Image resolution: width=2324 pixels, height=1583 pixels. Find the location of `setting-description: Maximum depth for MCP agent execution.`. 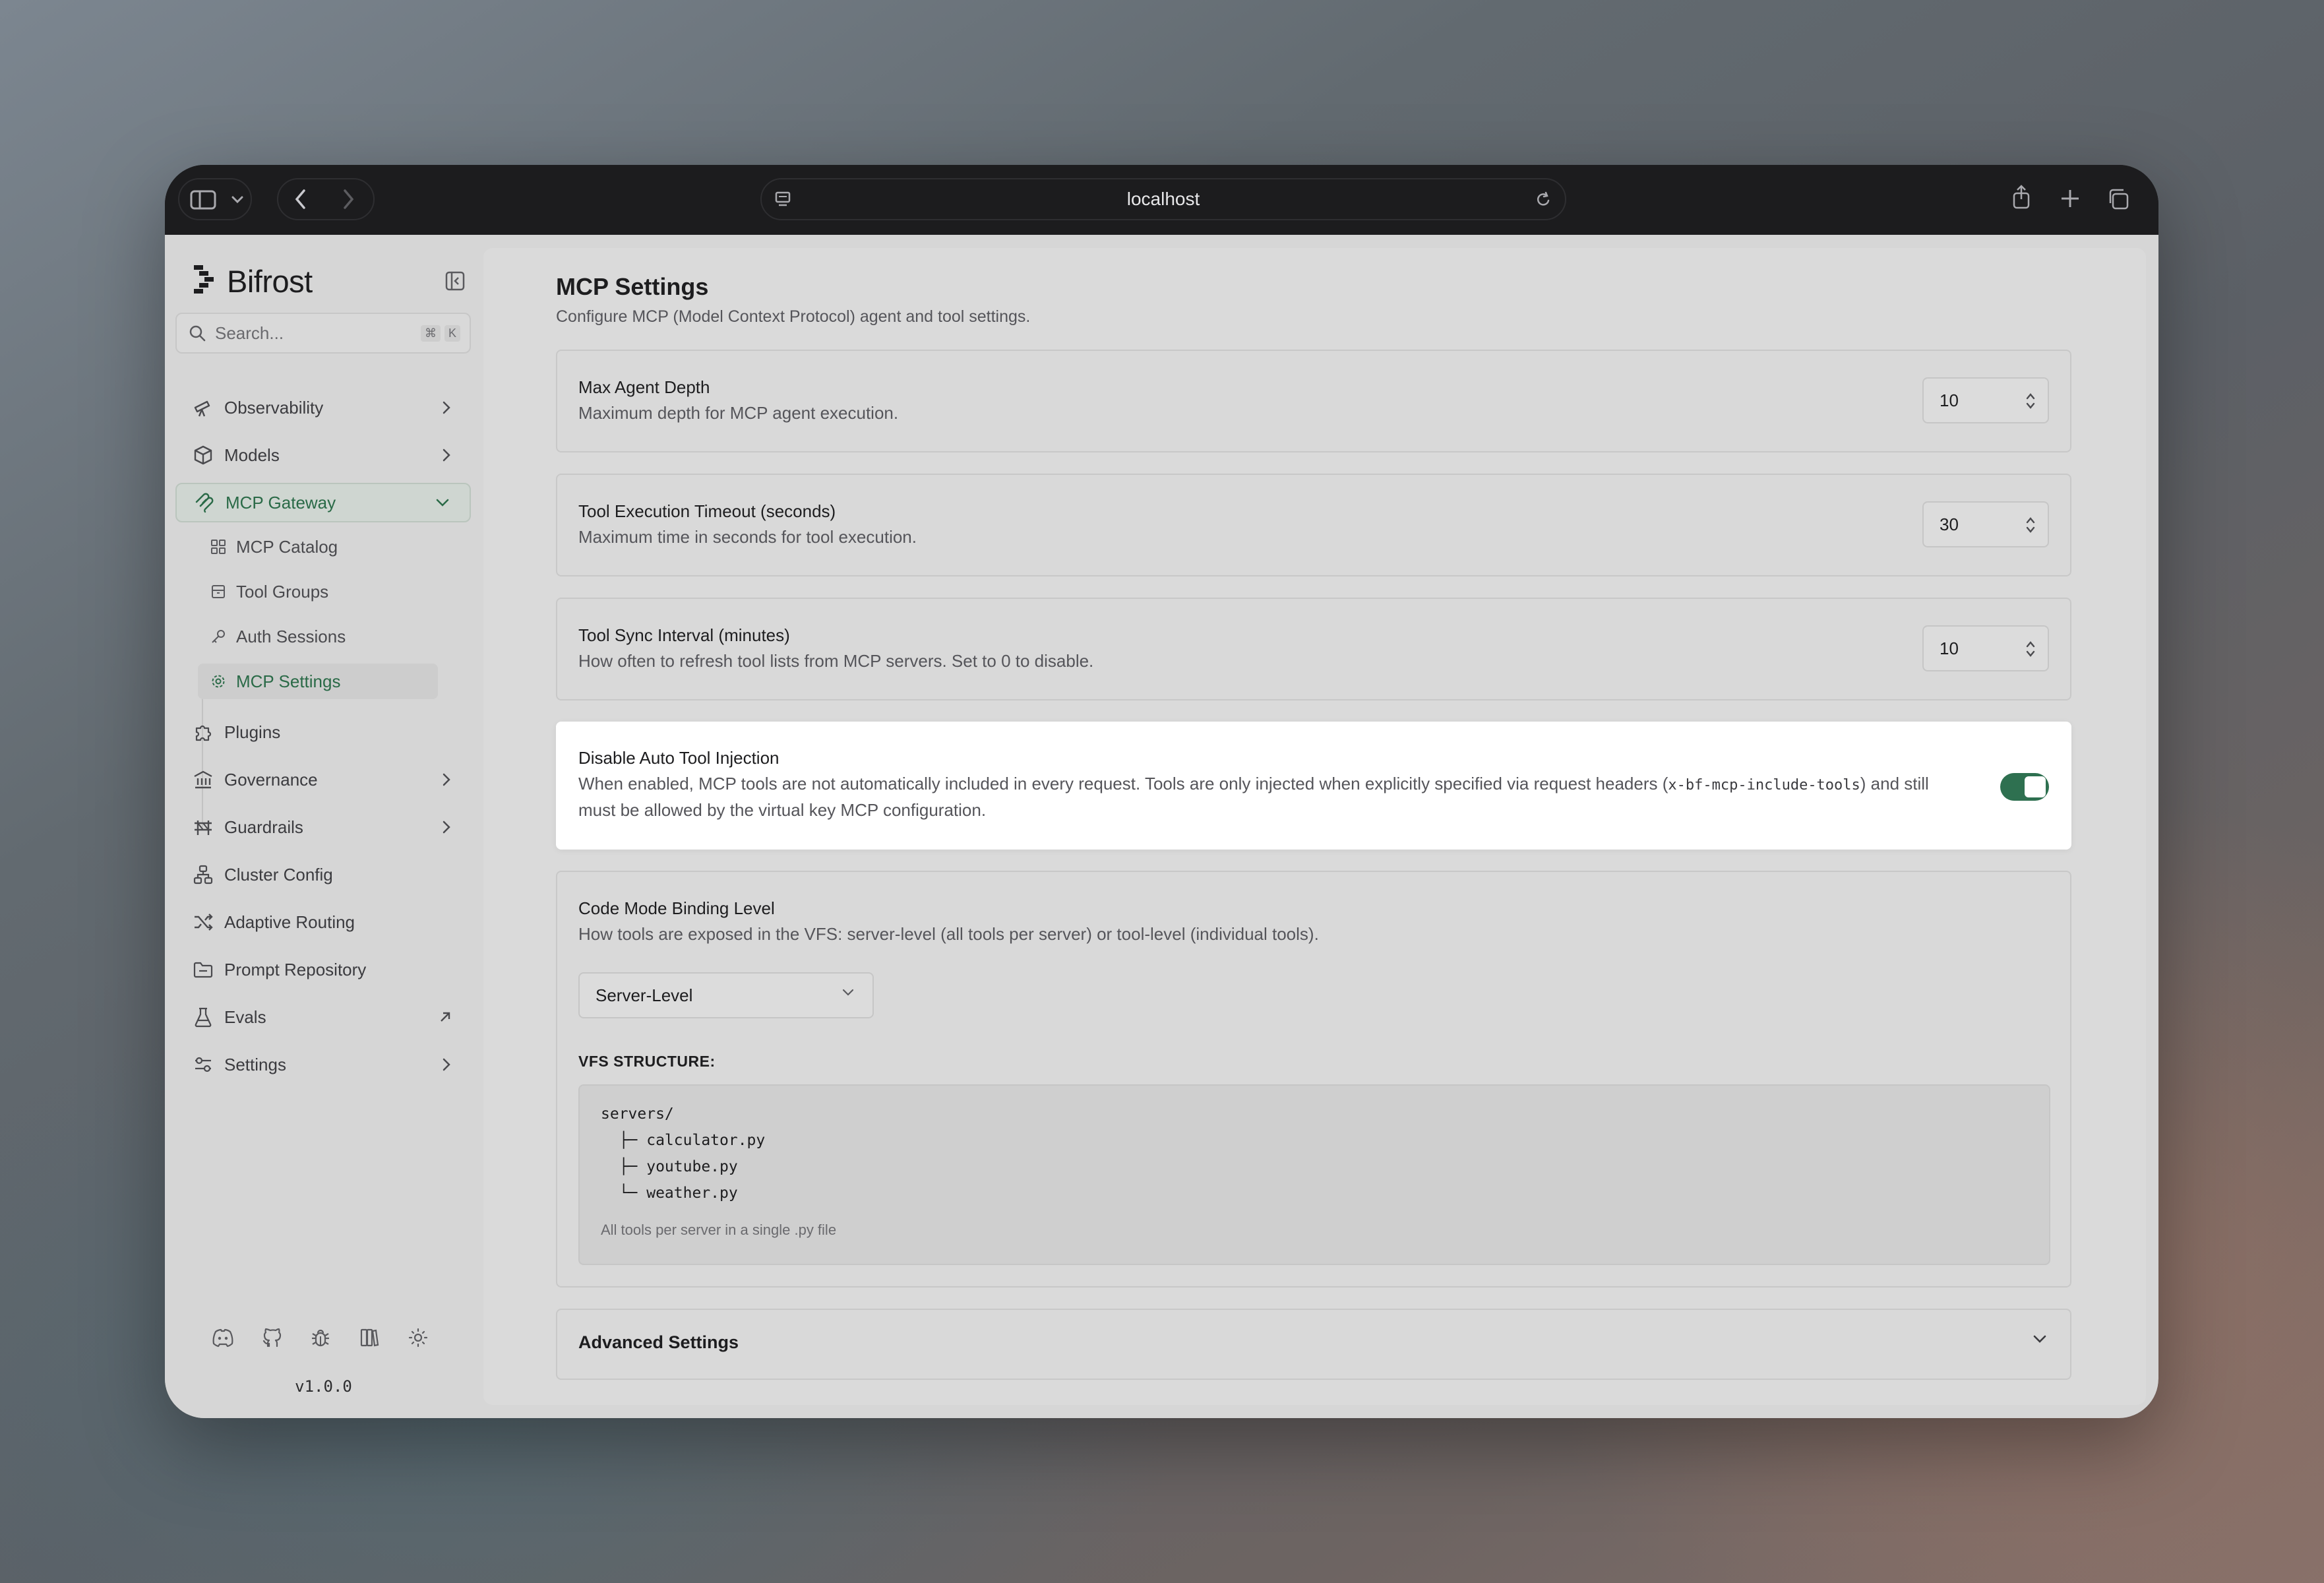

setting-description: Maximum depth for MCP agent execution. is located at coordinates (738, 413).